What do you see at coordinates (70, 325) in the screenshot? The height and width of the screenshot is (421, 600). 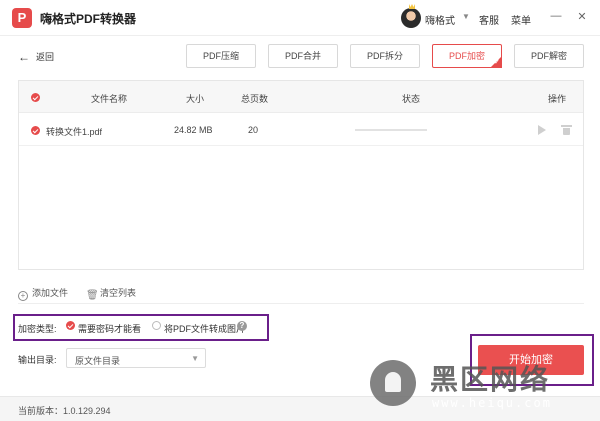 I see `option-password-radio` at bounding box center [70, 325].